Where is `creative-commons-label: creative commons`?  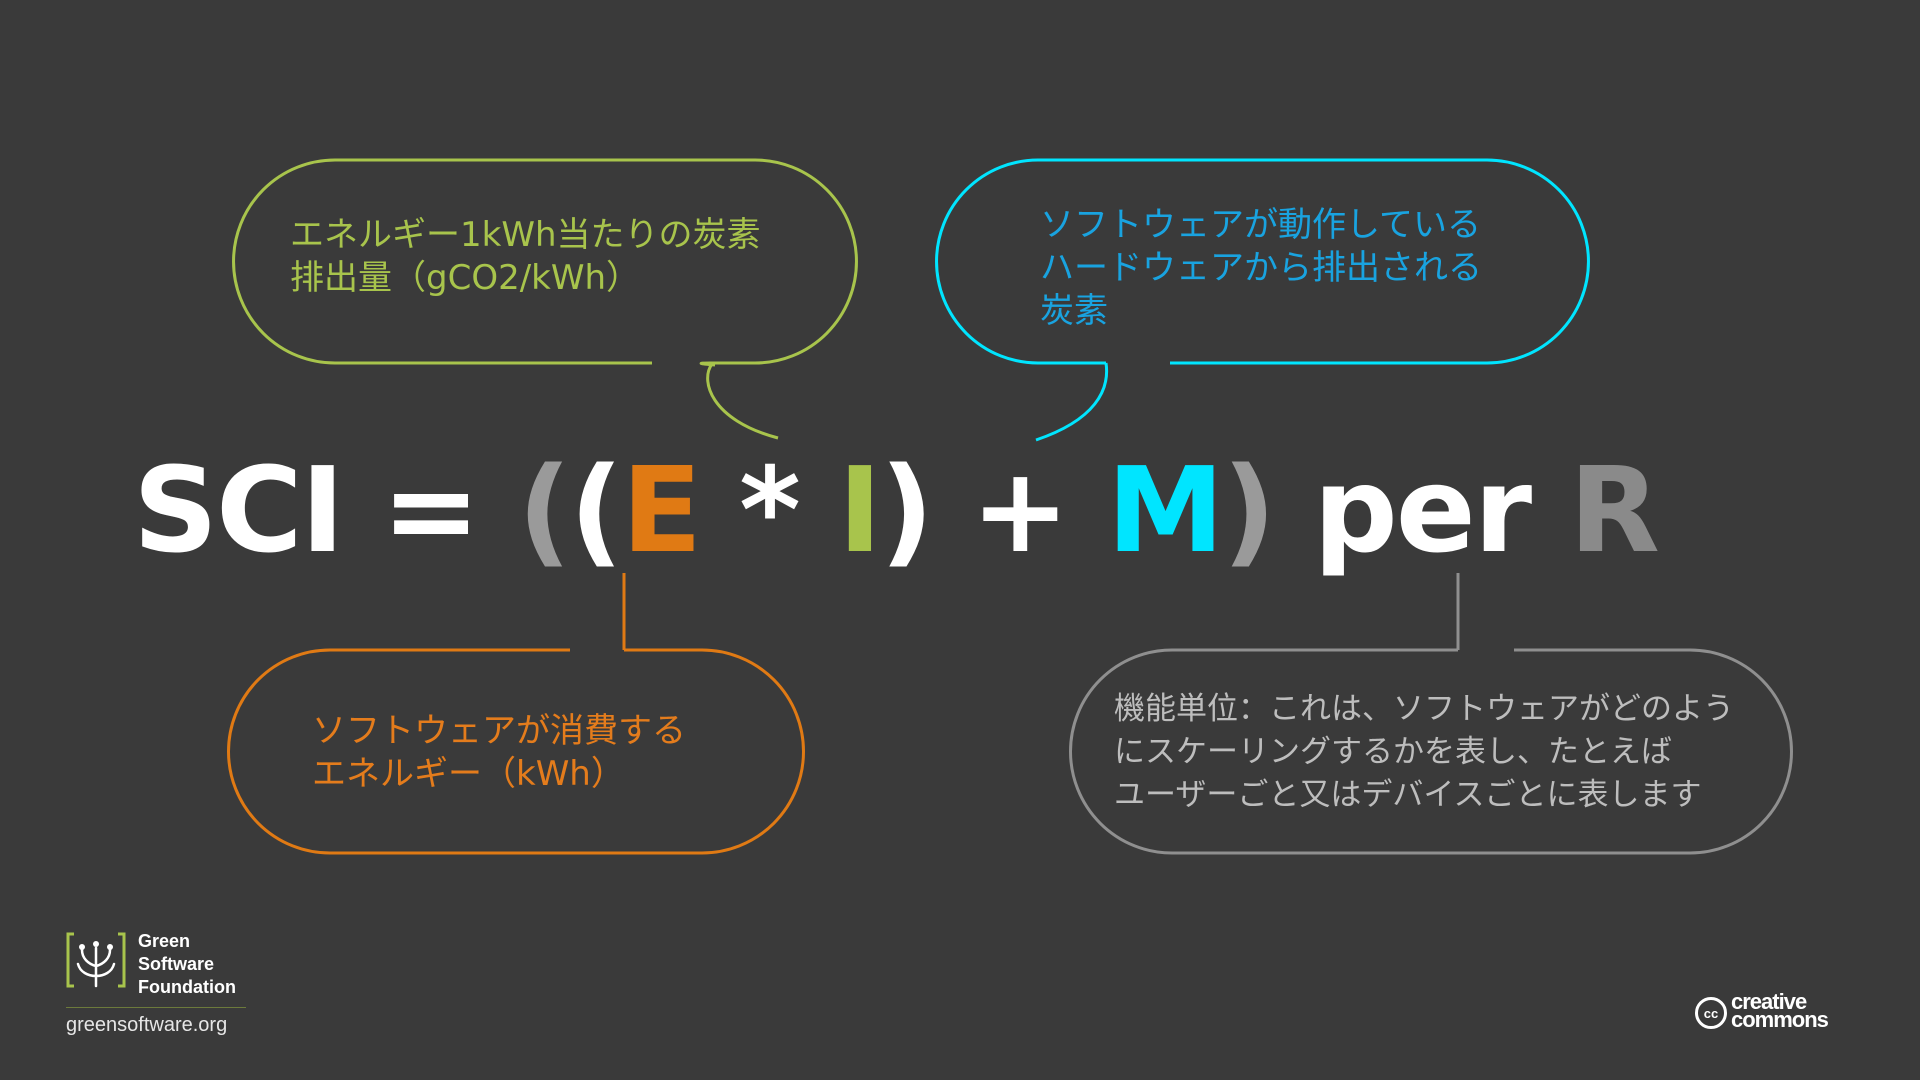 creative-commons-label: creative commons is located at coordinates (1780, 1011).